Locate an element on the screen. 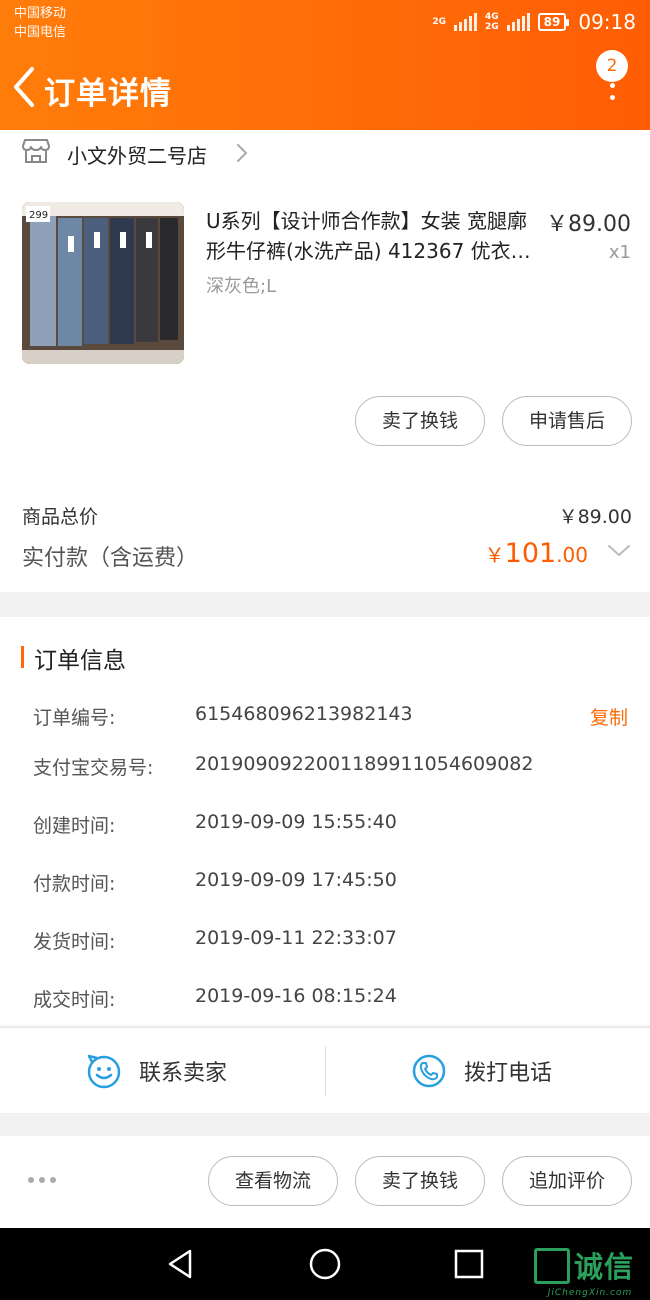  store-icon is located at coordinates (36, 151).